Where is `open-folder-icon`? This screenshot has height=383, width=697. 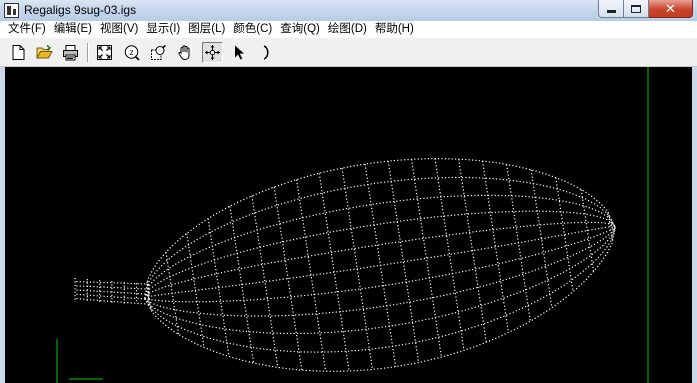
open-folder-icon is located at coordinates (44, 51).